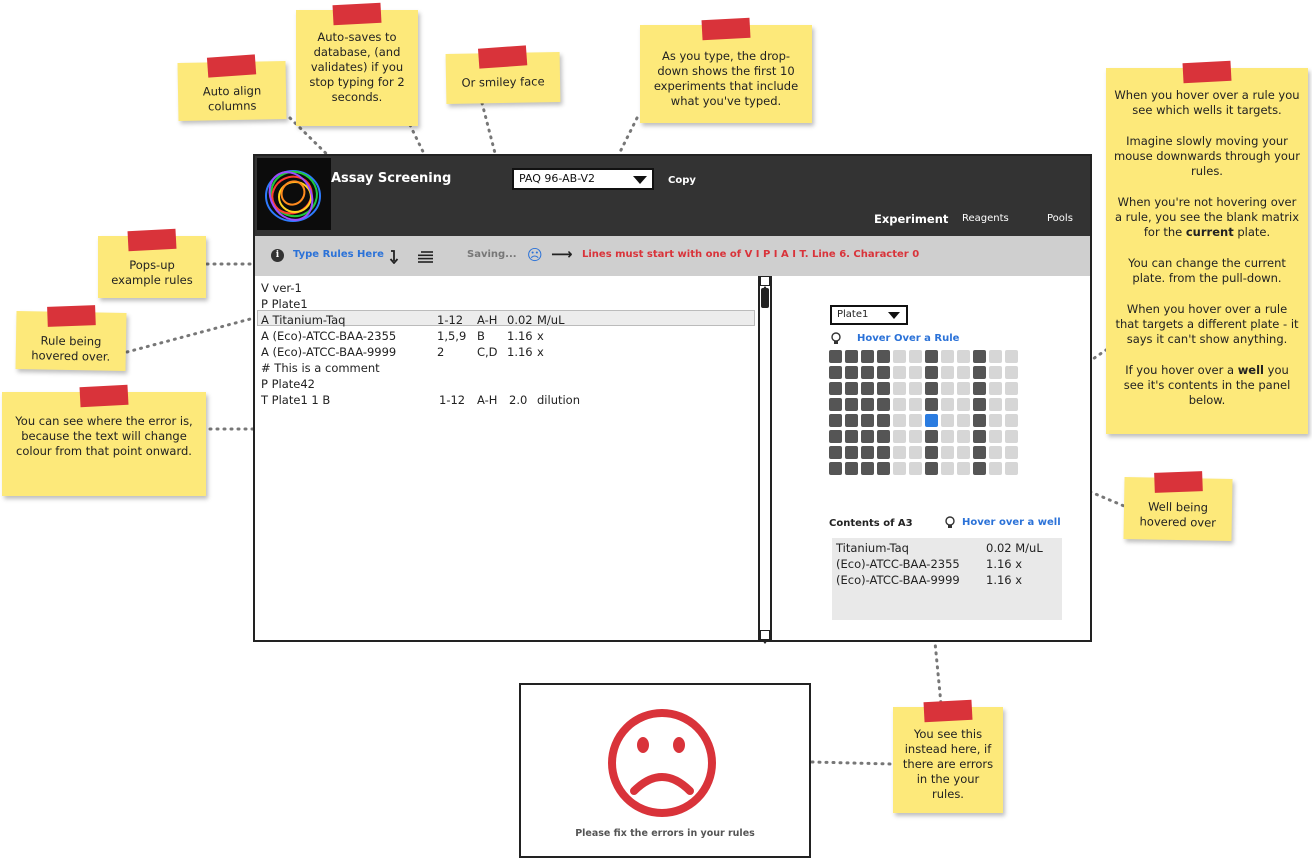  What do you see at coordinates (682, 180) in the screenshot?
I see `copy-button: Copy` at bounding box center [682, 180].